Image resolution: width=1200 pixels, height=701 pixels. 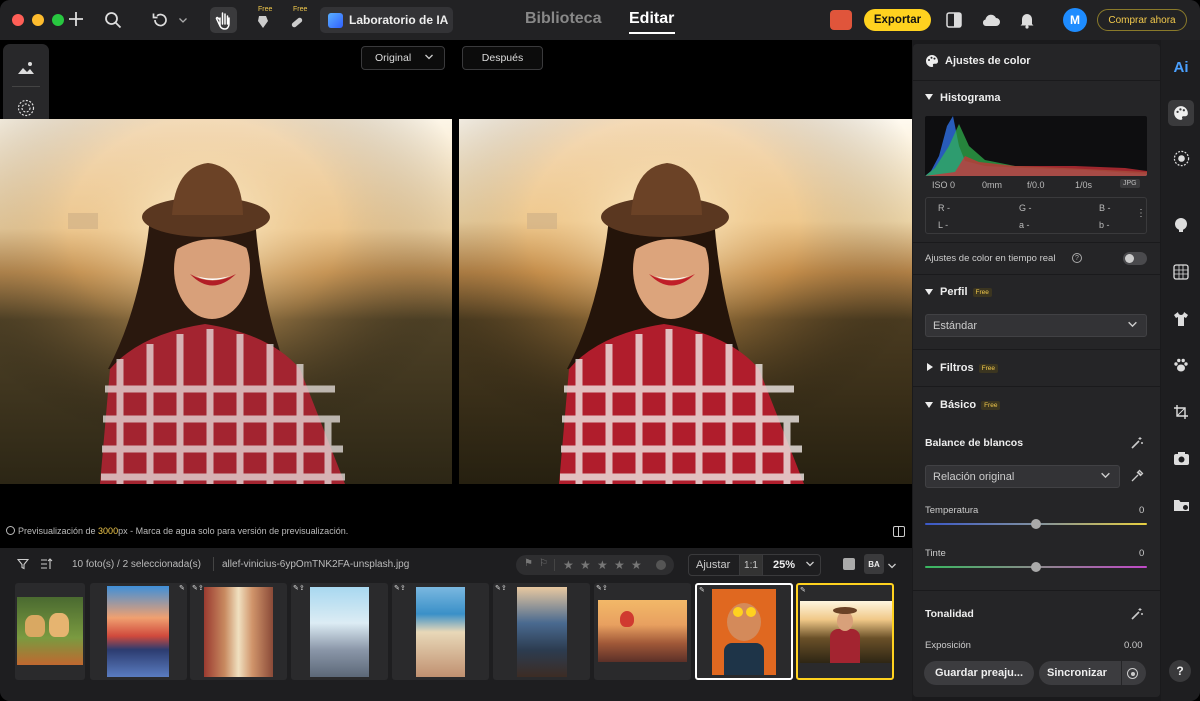 I want to click on temperature-slider-handle, so click(x=1036, y=524).